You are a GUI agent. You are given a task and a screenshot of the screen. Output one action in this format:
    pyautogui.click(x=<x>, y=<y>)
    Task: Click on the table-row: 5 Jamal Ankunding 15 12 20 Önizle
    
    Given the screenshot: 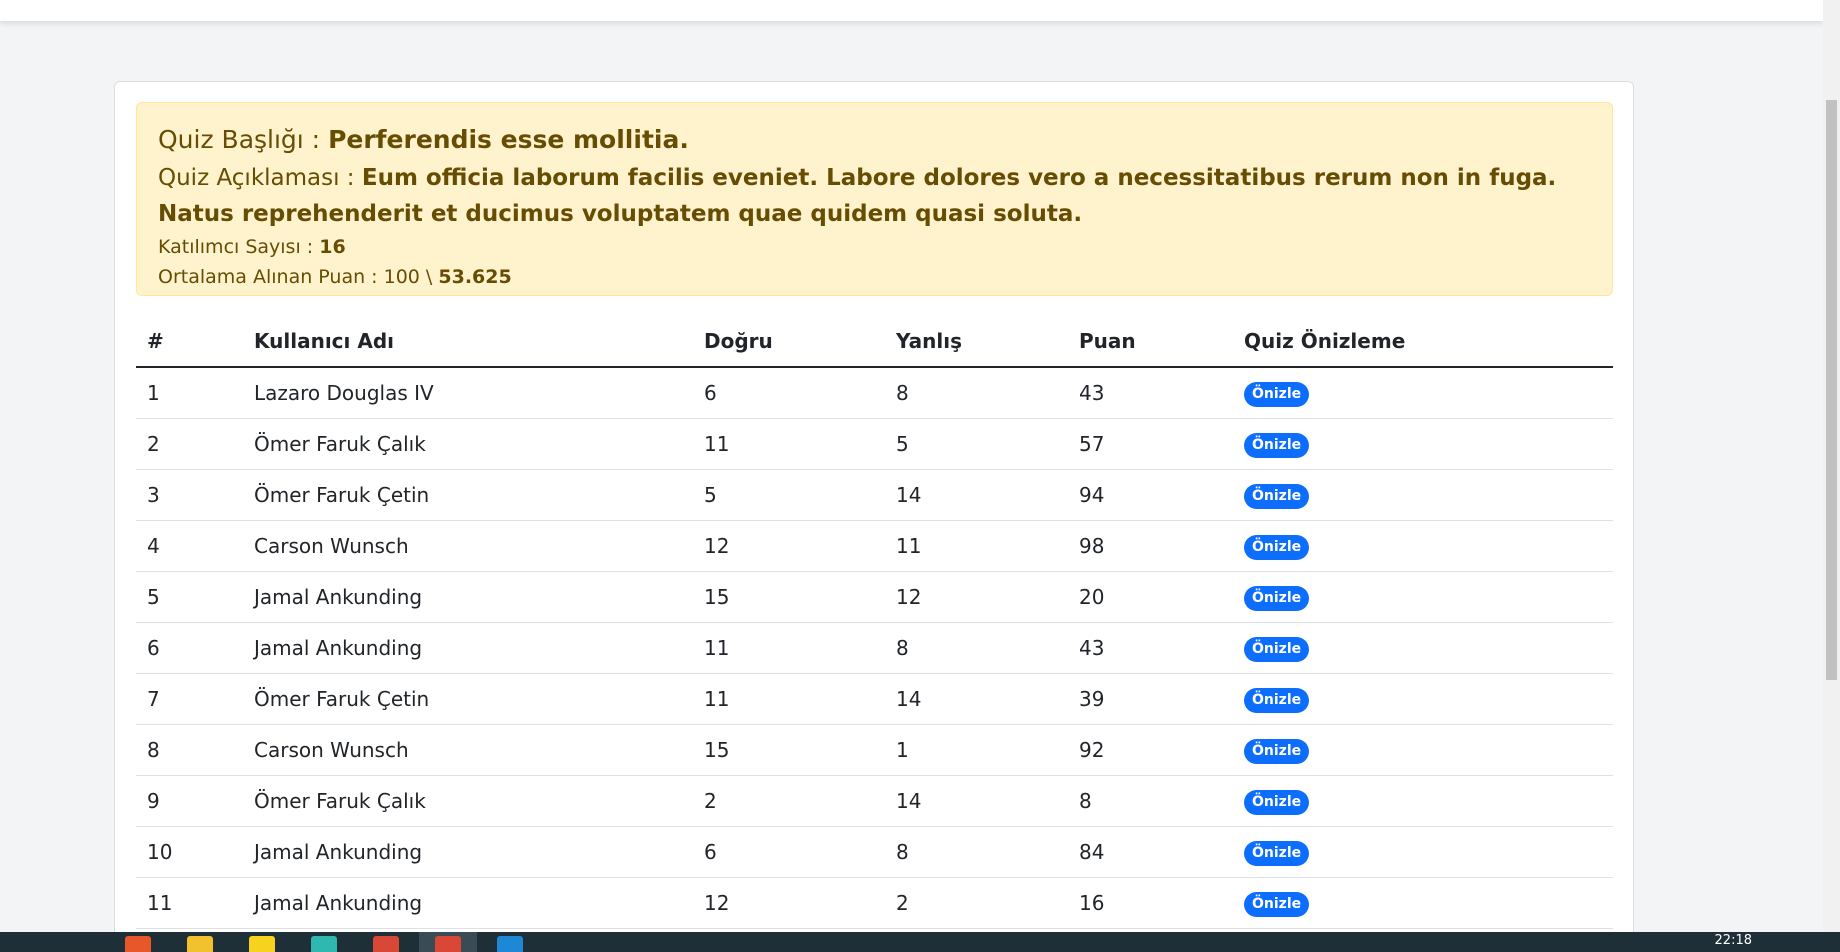 What is the action you would take?
    pyautogui.click(x=874, y=597)
    